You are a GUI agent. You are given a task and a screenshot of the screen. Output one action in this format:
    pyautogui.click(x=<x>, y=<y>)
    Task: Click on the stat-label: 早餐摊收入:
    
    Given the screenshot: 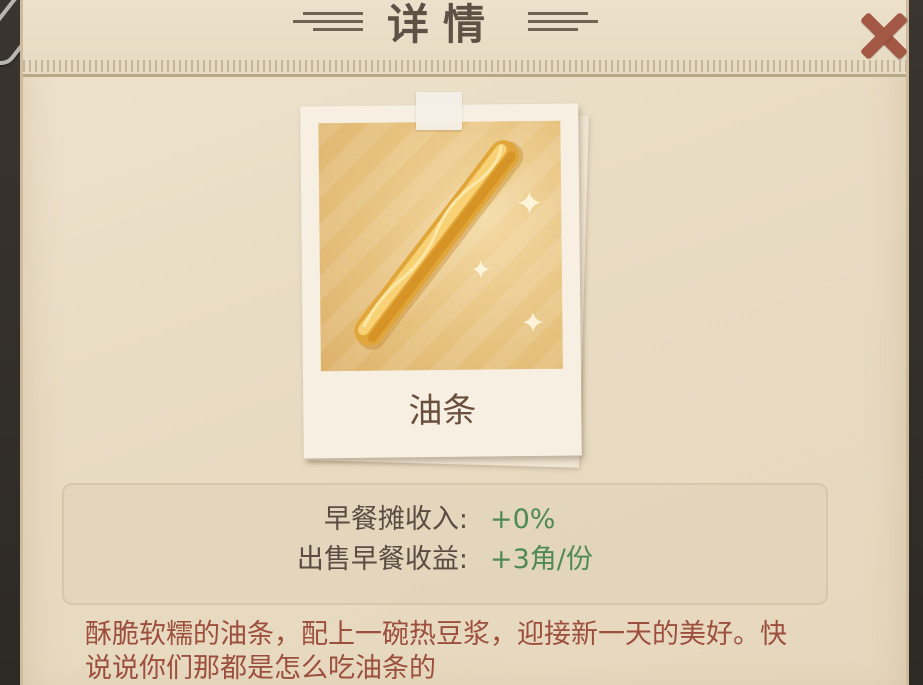 What is the action you would take?
    pyautogui.click(x=395, y=519)
    